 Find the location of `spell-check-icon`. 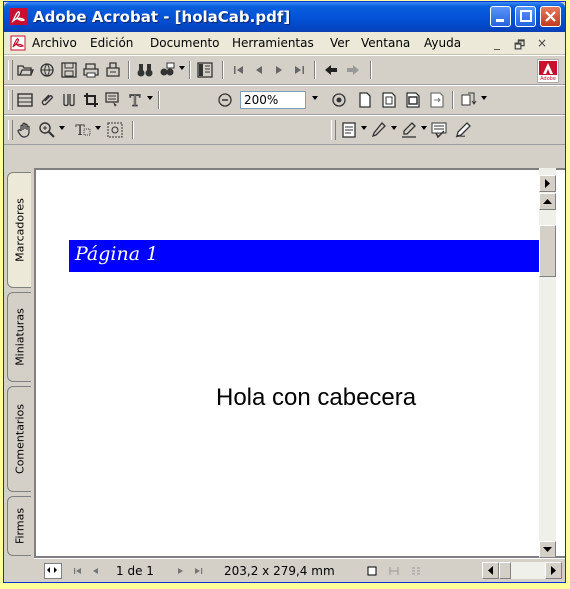

spell-check-icon is located at coordinates (439, 130).